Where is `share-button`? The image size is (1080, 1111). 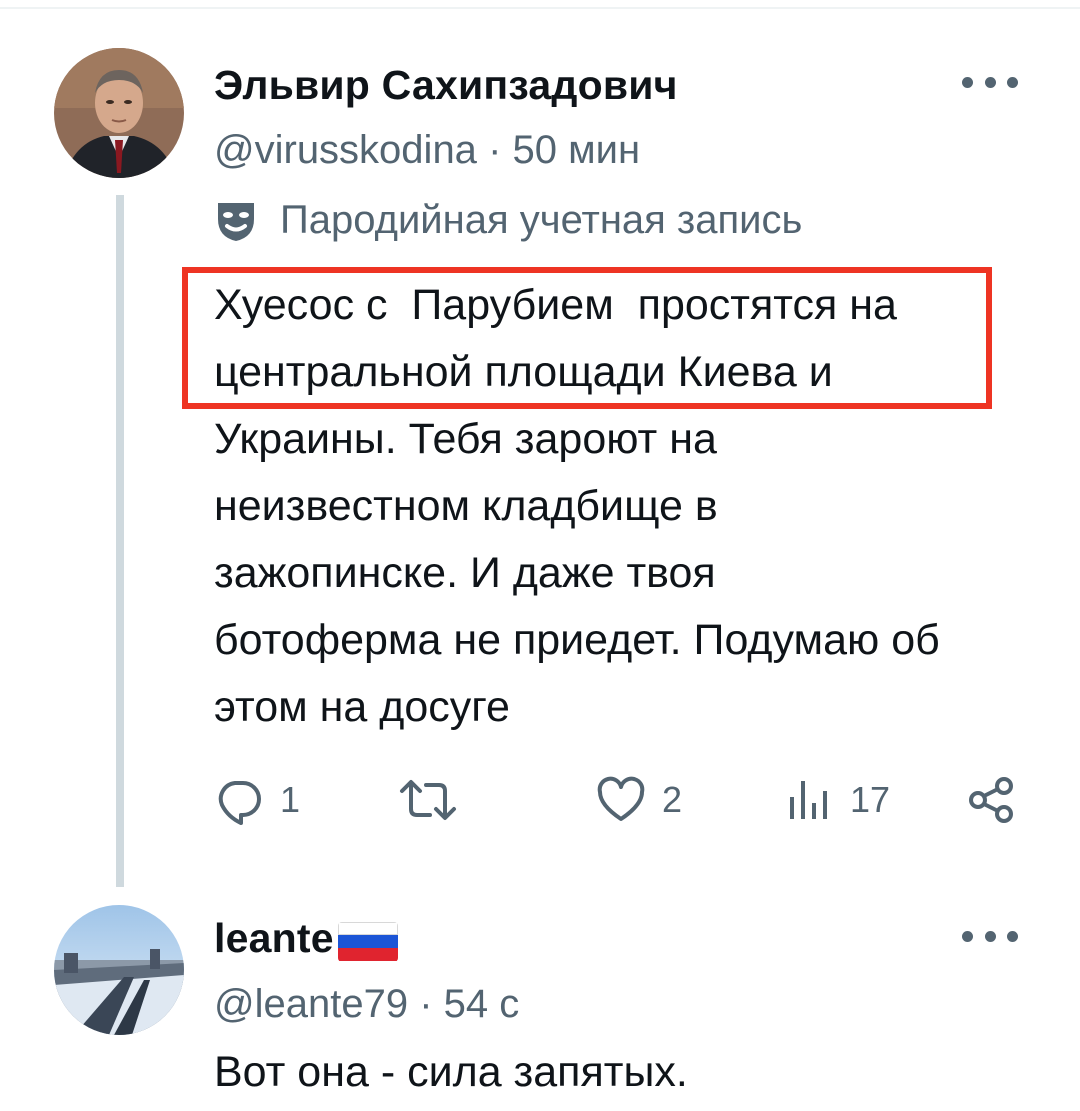 share-button is located at coordinates (991, 800).